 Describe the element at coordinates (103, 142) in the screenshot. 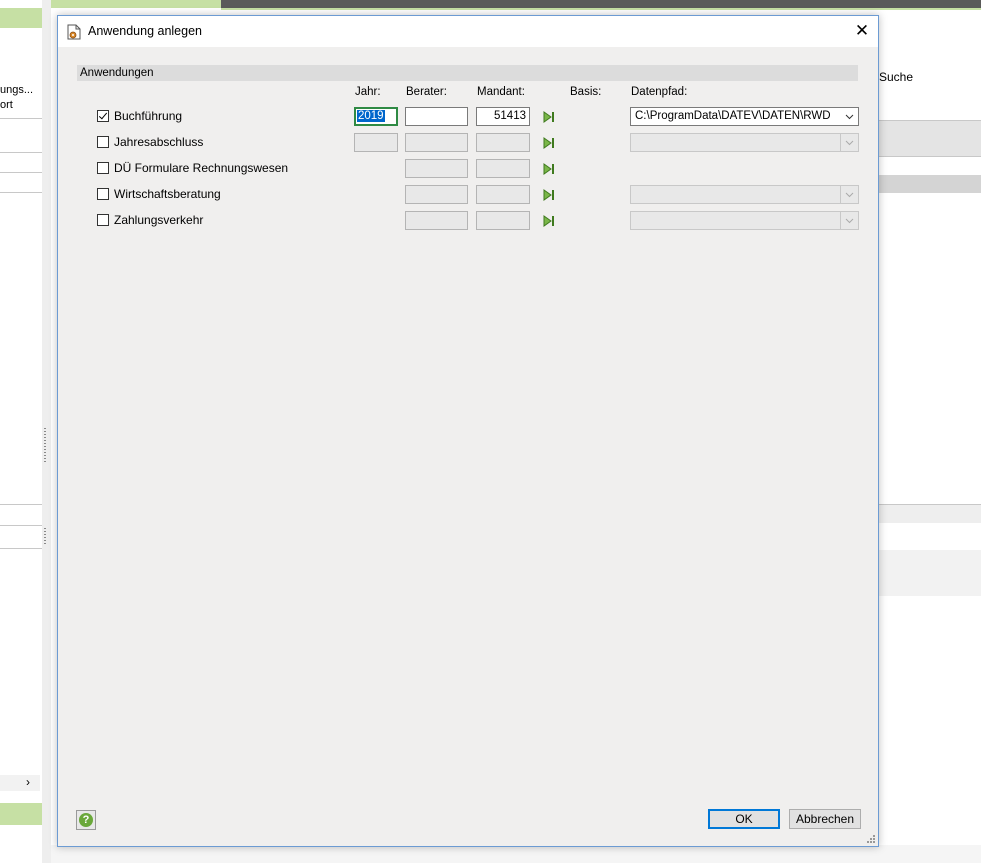

I see `checkbox-jahresabschluss` at that location.